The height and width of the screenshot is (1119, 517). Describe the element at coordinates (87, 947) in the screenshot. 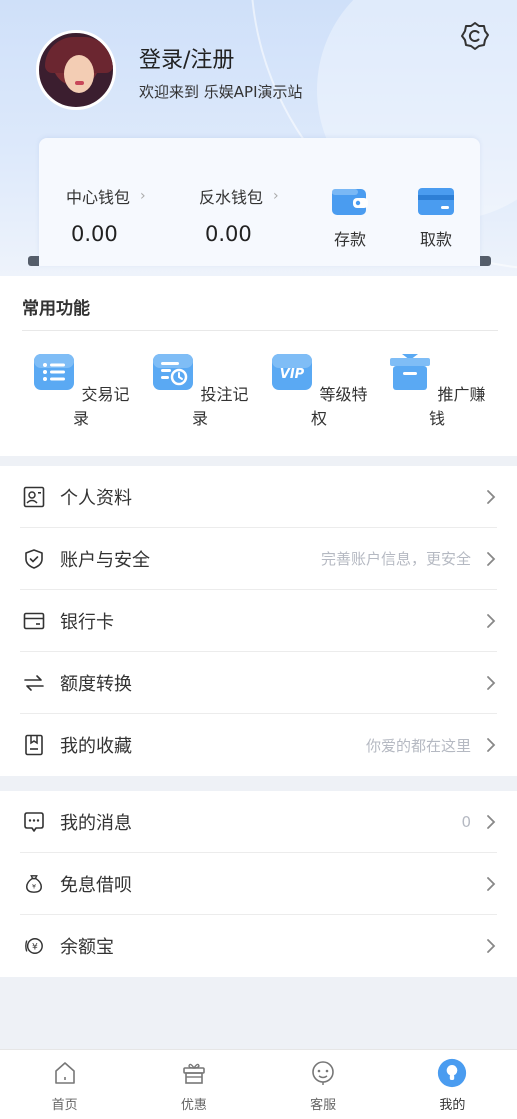

I see `menu-item-label: 余额宝` at that location.